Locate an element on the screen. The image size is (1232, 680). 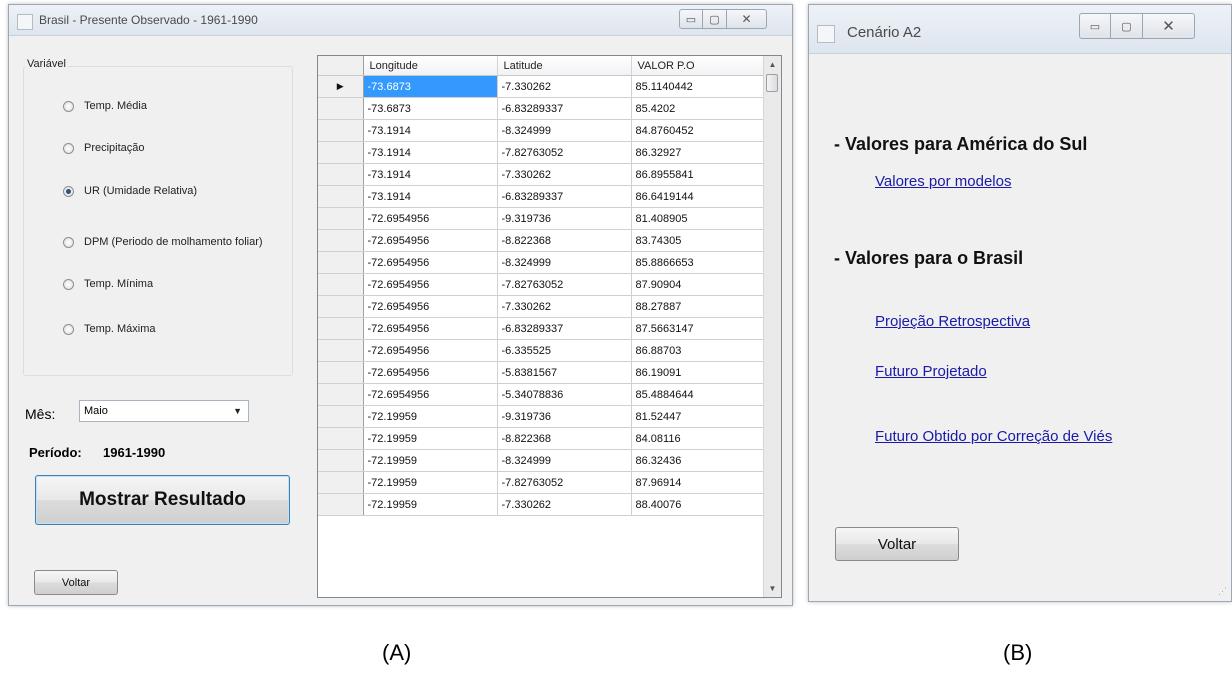
radio-temp-maxima: Temp. Máxima is located at coordinates (109, 329).